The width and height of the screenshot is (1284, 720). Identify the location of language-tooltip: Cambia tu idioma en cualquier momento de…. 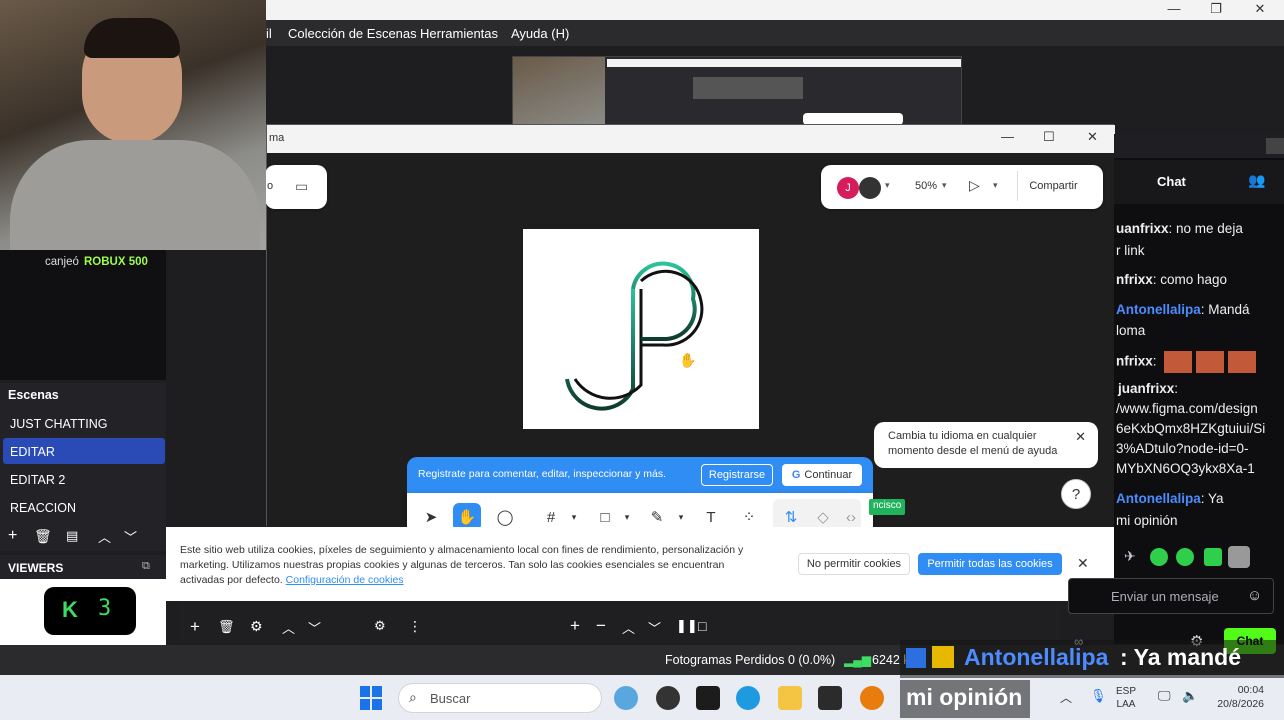
(986, 445).